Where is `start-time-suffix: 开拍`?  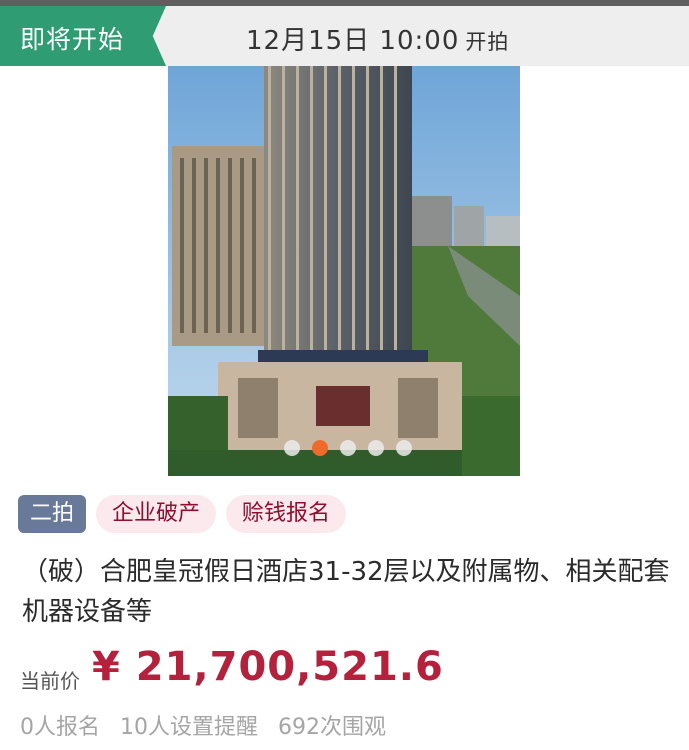 start-time-suffix: 开拍 is located at coordinates (487, 42).